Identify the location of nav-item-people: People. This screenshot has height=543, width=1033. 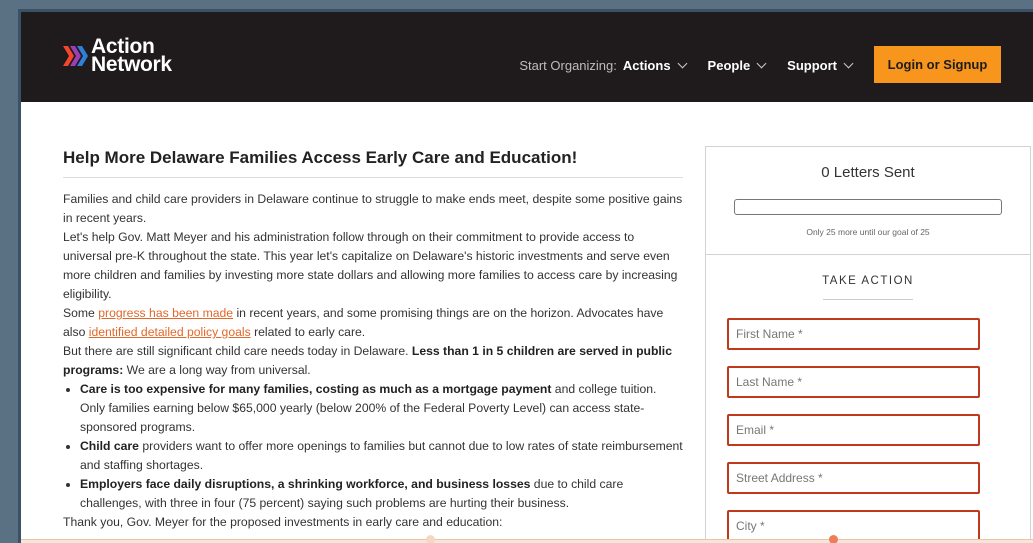
(737, 65).